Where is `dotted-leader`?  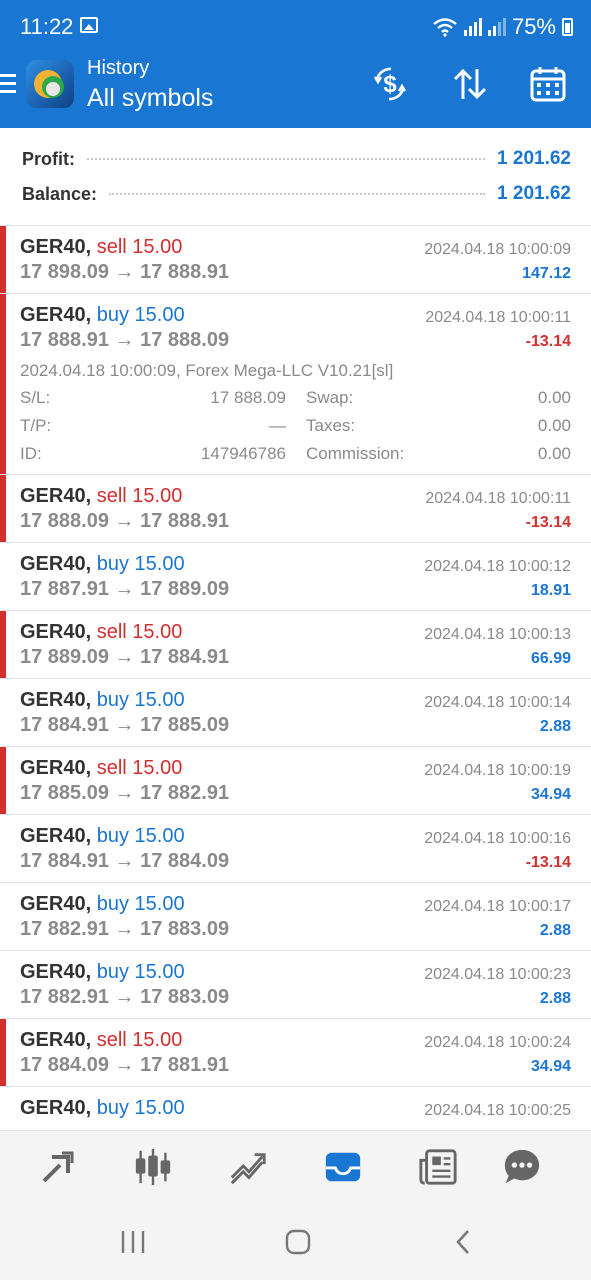 dotted-leader is located at coordinates (297, 194).